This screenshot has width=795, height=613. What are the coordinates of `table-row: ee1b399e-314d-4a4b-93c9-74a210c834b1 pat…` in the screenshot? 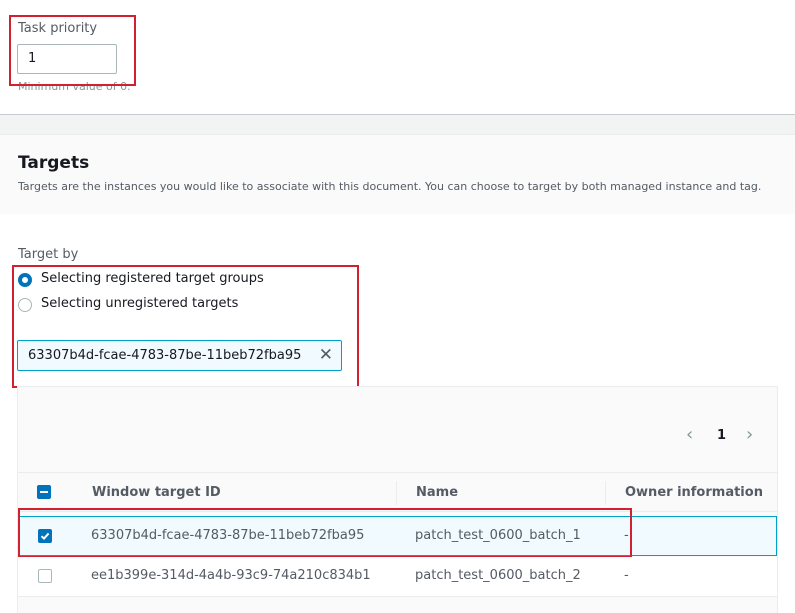 It's located at (397, 577).